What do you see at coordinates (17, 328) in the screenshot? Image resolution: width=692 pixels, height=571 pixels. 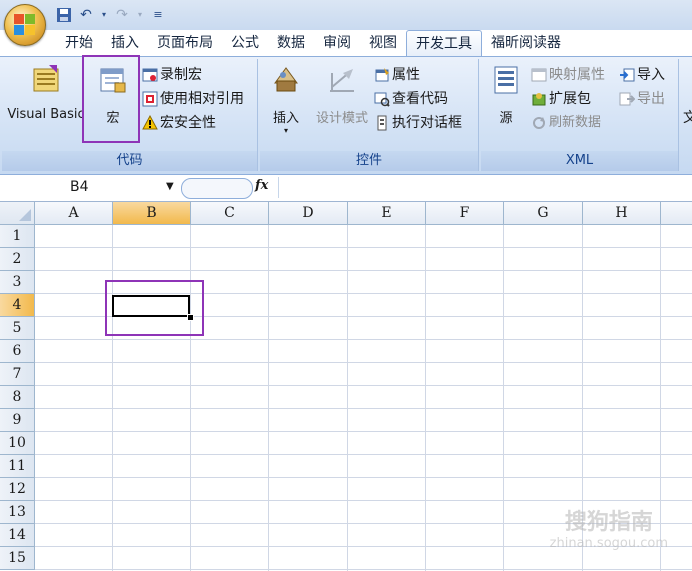 I see `row-header-5: 5` at bounding box center [17, 328].